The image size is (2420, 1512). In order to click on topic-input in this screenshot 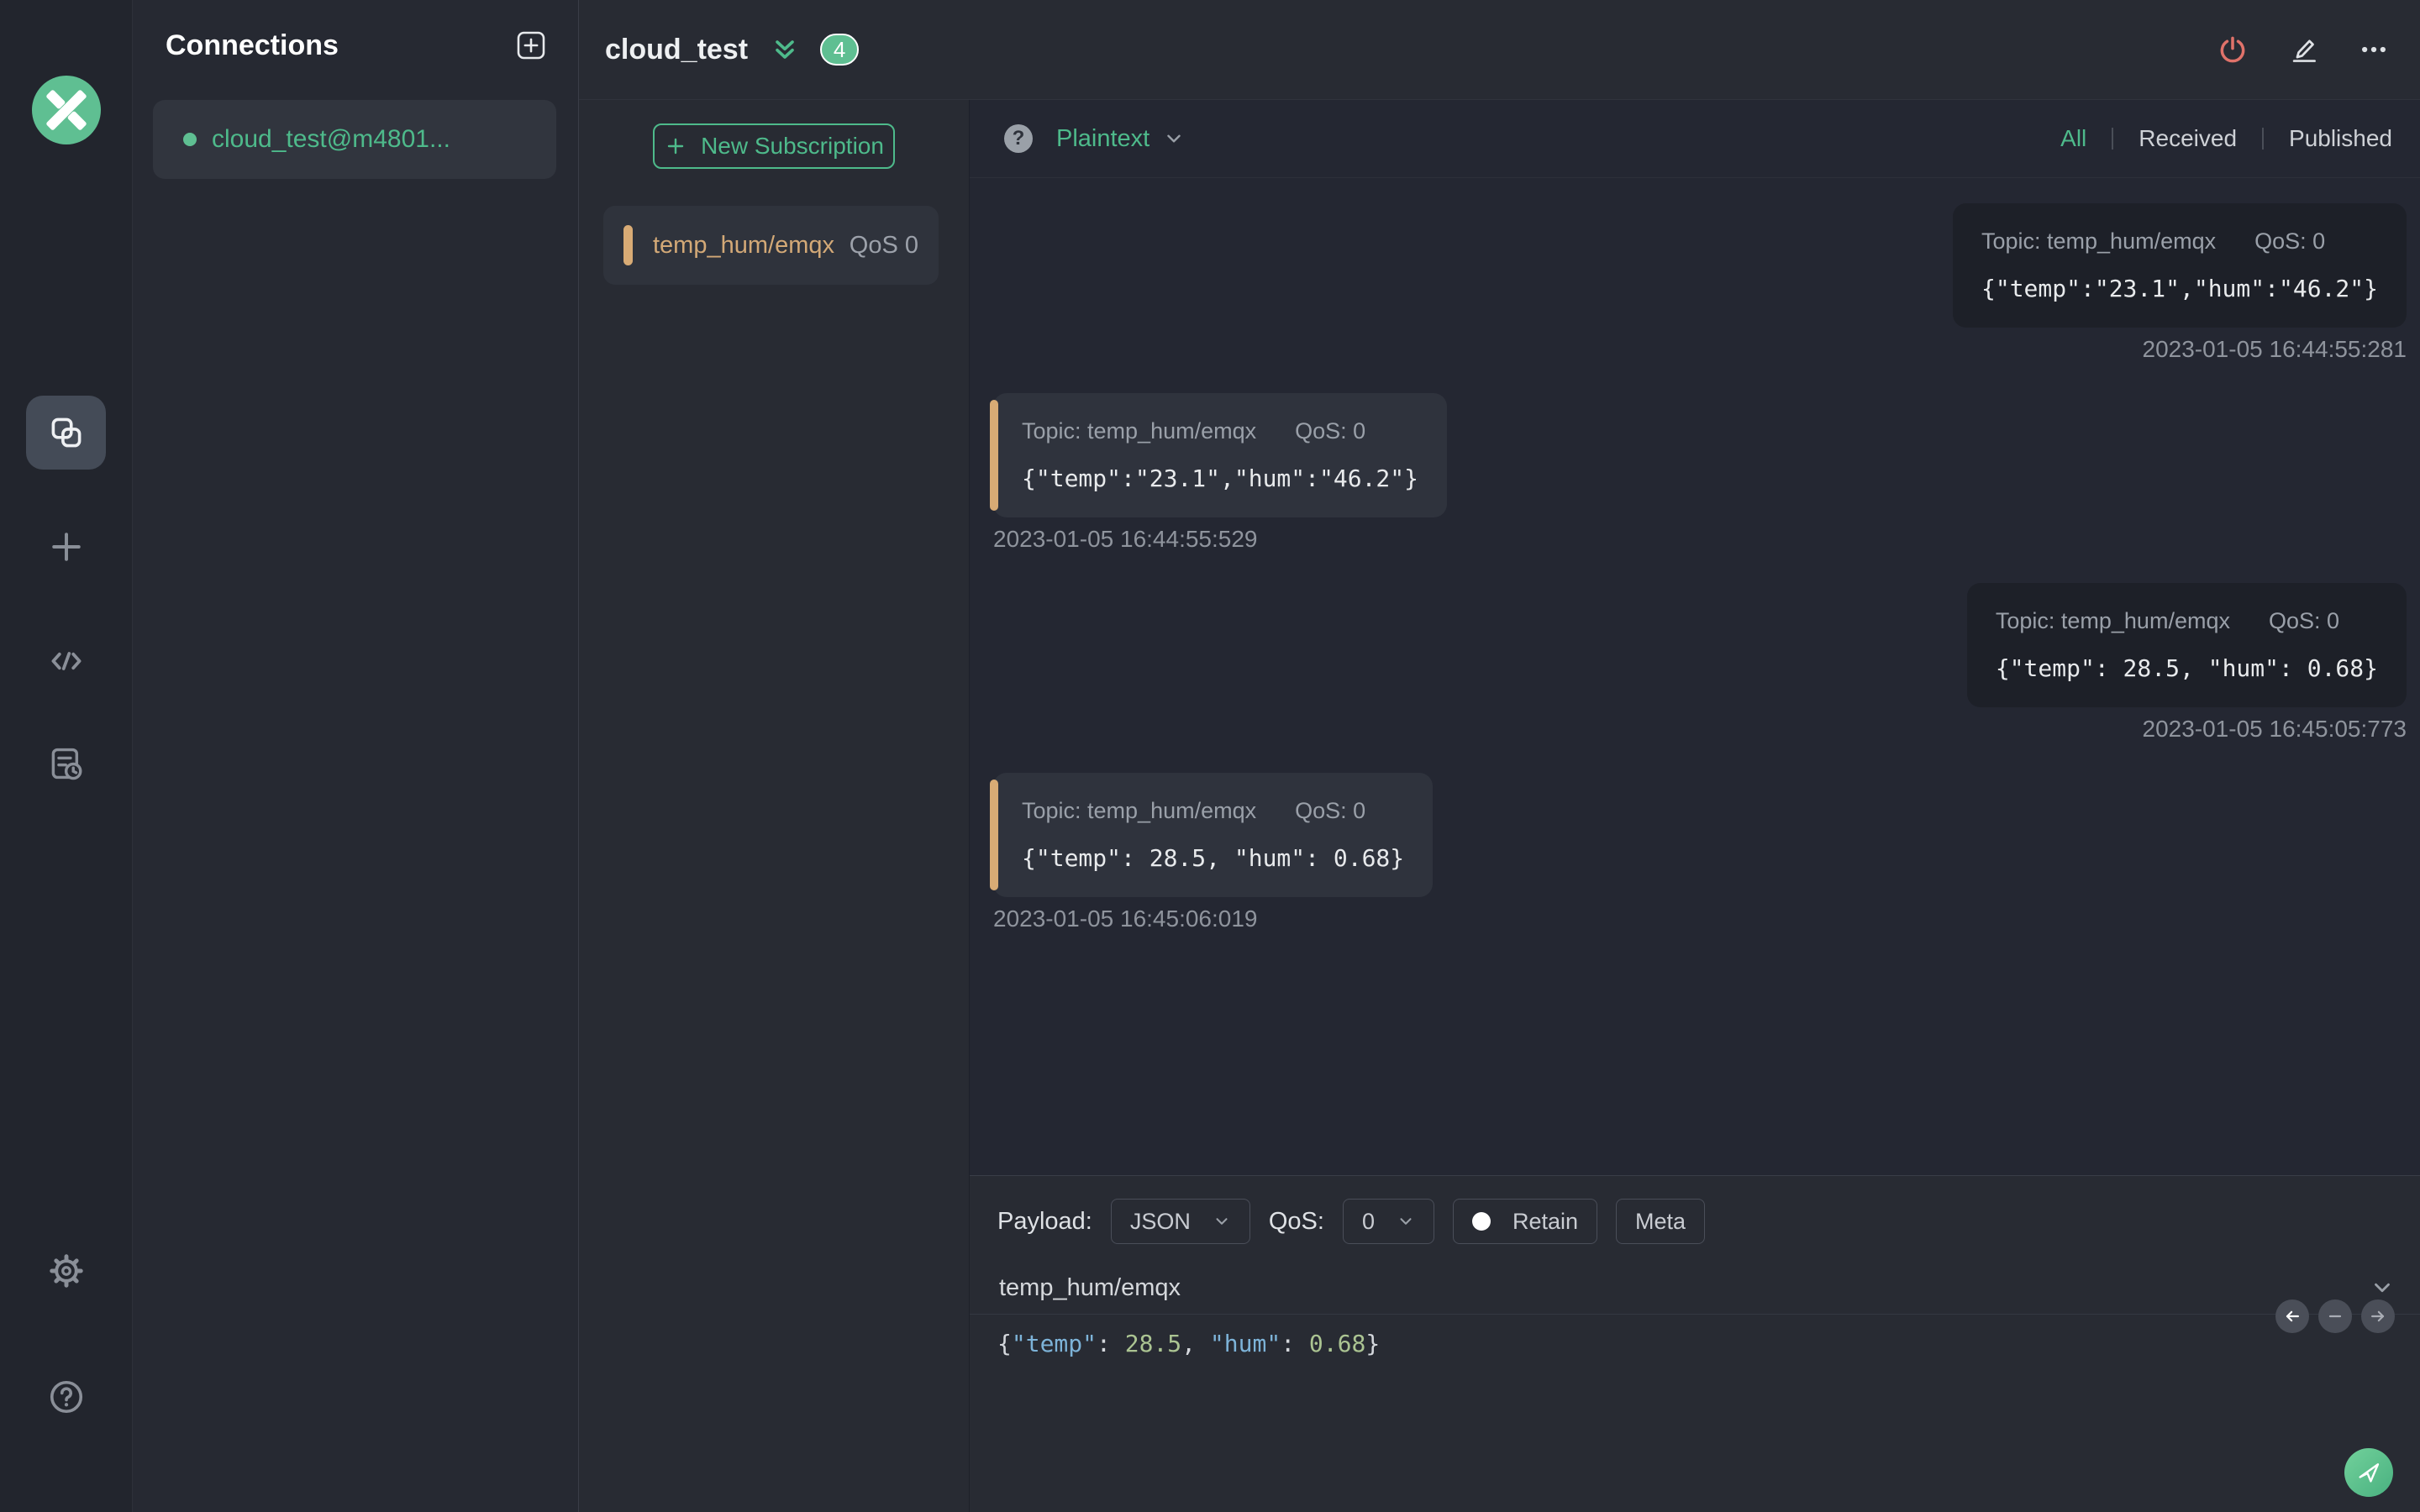, I will do `click(1683, 1288)`.